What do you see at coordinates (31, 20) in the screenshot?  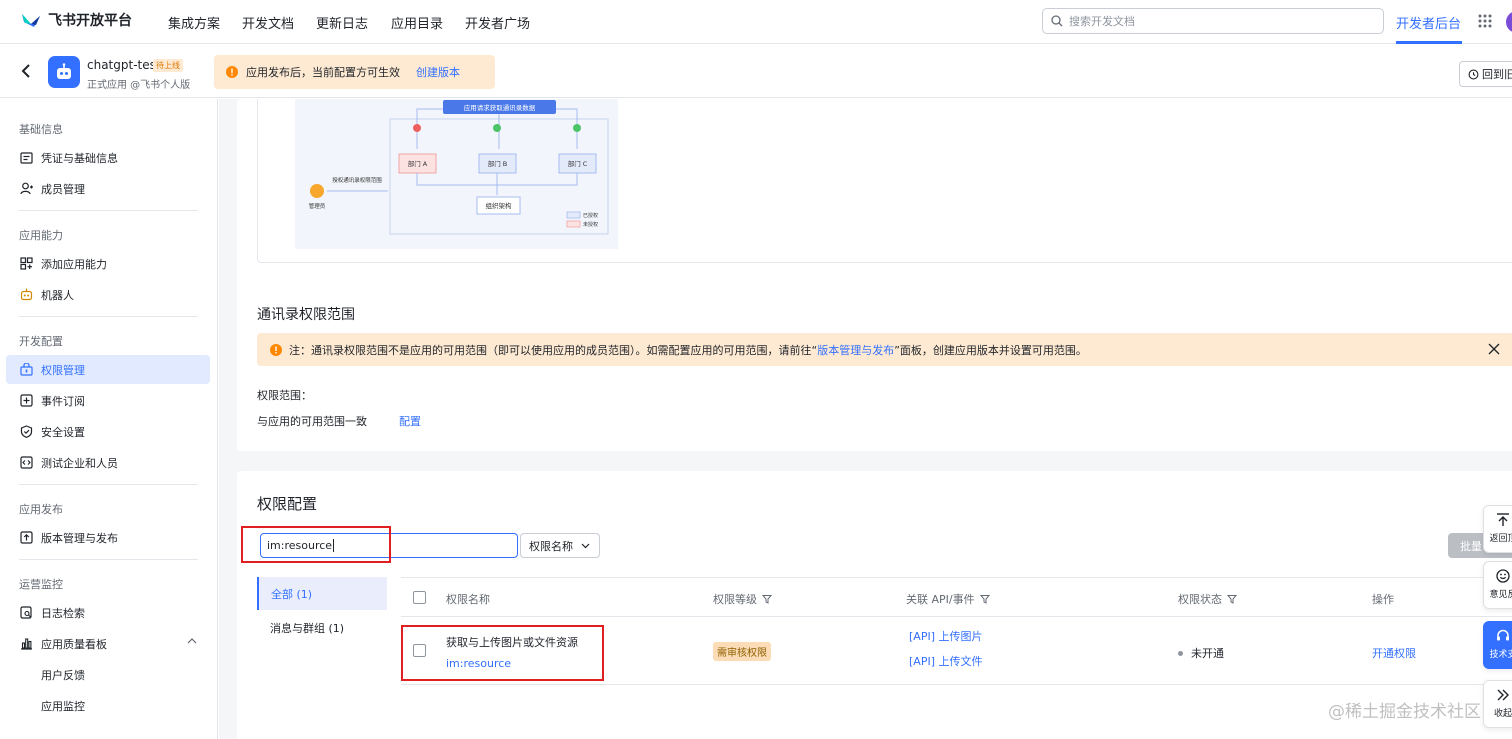 I see `feishu-logo-icon` at bounding box center [31, 20].